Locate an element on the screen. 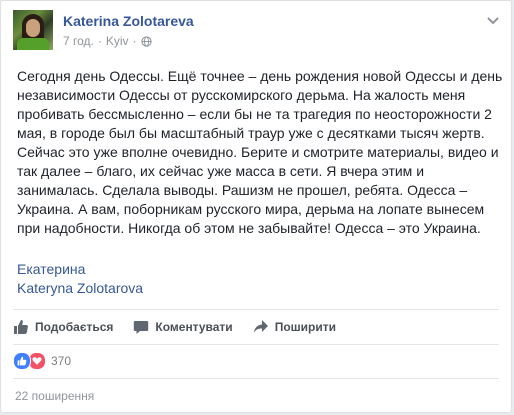 The image size is (514, 415). reactions-summary: 370 is located at coordinates (42, 361).